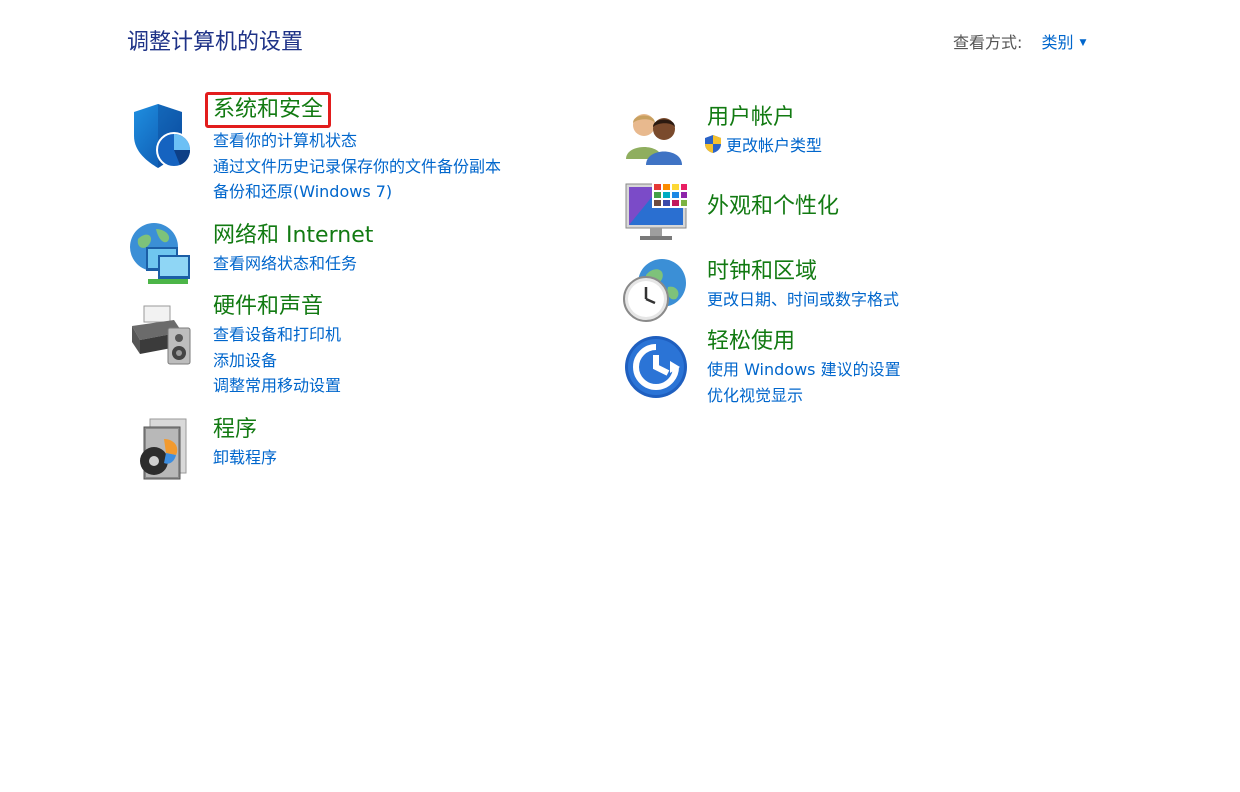  Describe the element at coordinates (762, 272) in the screenshot. I see `clock-region-title: 时钟和区域` at that location.